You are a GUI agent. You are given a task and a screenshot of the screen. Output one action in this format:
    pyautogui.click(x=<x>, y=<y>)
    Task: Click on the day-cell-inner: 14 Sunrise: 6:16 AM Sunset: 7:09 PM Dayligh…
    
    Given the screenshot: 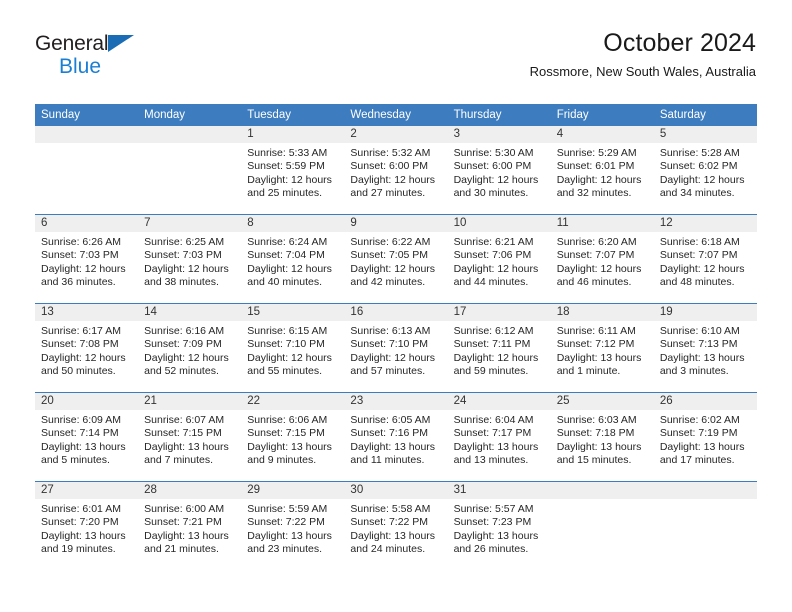 What is the action you would take?
    pyautogui.click(x=190, y=348)
    